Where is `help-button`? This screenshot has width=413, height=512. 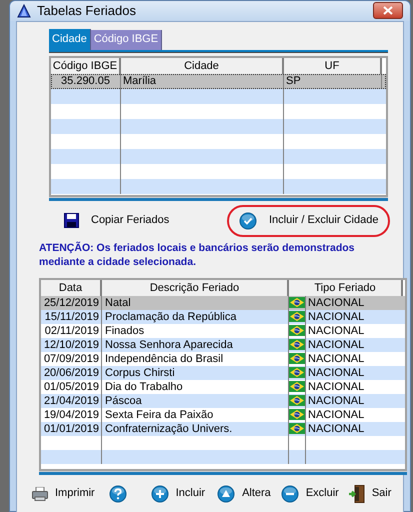
help-button is located at coordinates (118, 493).